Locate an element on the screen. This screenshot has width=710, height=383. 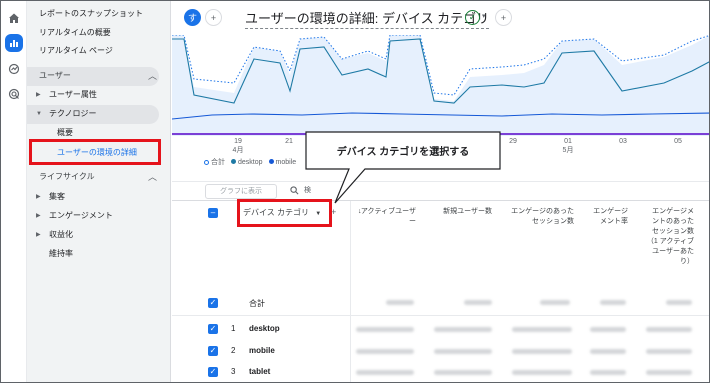
nav-item-realtime-pages: リアルタイム ページ is located at coordinates (99, 51).